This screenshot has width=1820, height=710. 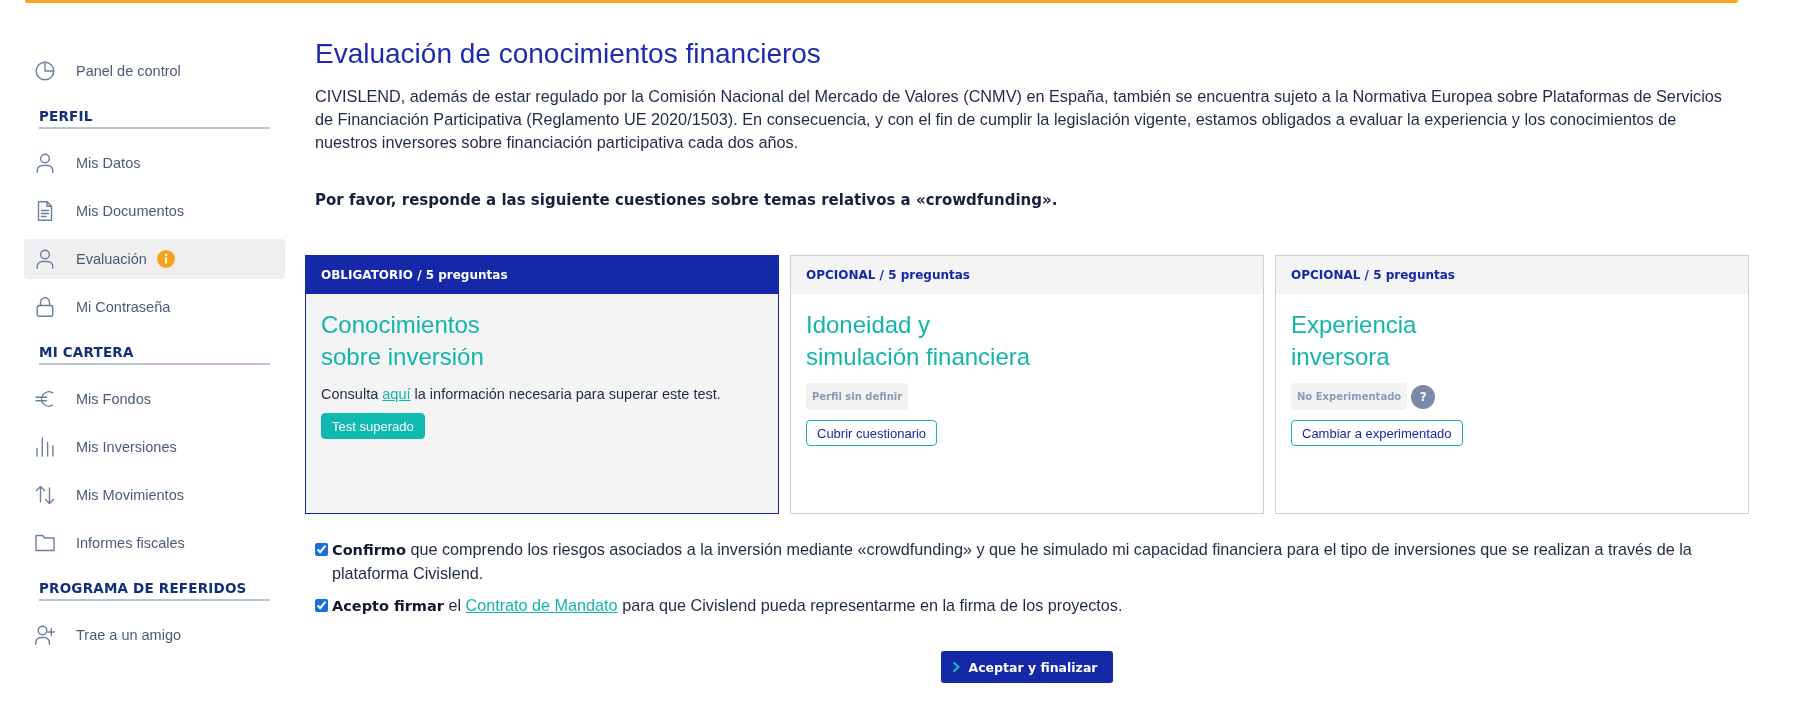 I want to click on card-header: OBLIGATORIO / 5 preguntas, so click(x=542, y=275).